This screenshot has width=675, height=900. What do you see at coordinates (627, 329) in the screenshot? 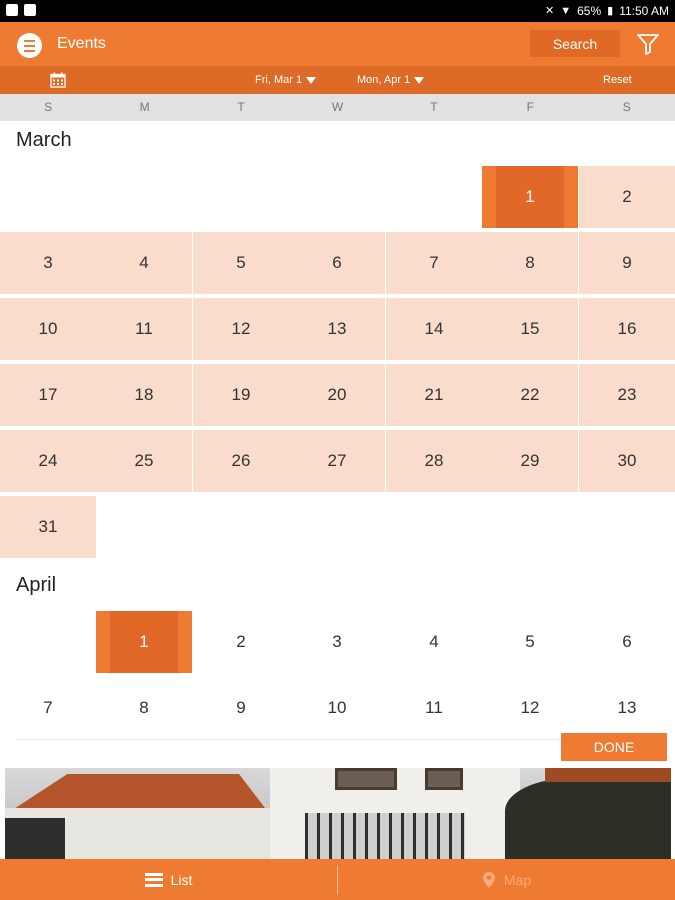
I see `calendar-day: 16` at bounding box center [627, 329].